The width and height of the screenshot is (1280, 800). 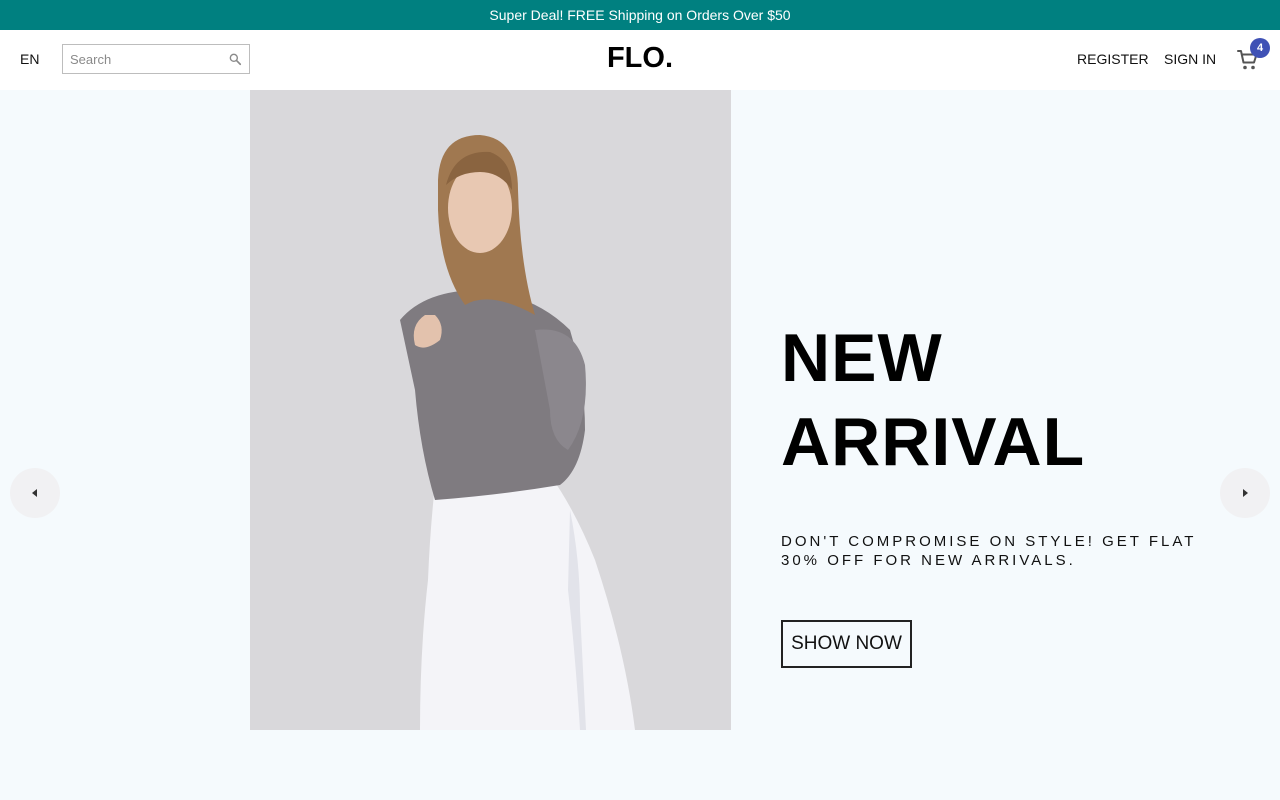 I want to click on slider-prev-button, so click(x=35, y=493).